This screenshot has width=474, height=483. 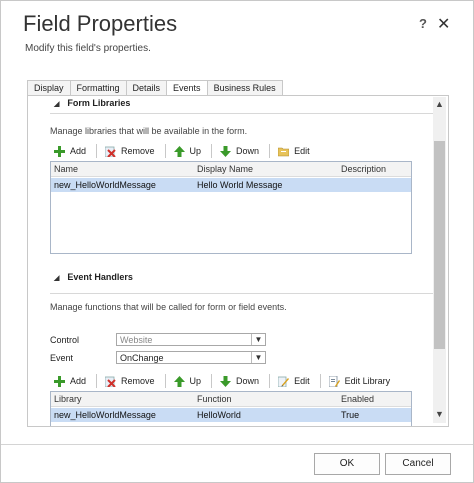 I want to click on panel-scrollbar: ▲ ▼, so click(x=439, y=260).